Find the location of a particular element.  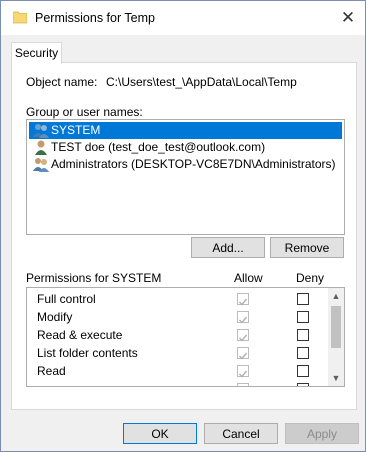

close-icon: ✕ is located at coordinates (348, 18).